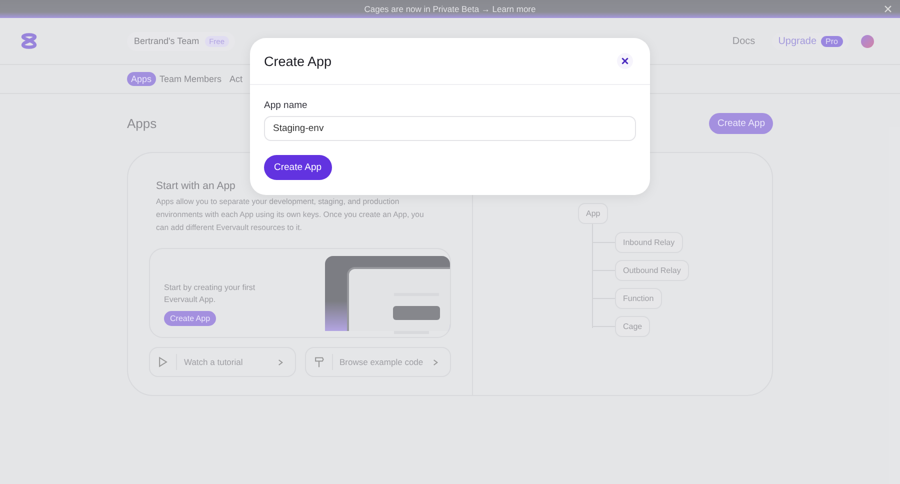  Describe the element at coordinates (652, 270) in the screenshot. I see `tree-node: Outbound Relay` at that location.